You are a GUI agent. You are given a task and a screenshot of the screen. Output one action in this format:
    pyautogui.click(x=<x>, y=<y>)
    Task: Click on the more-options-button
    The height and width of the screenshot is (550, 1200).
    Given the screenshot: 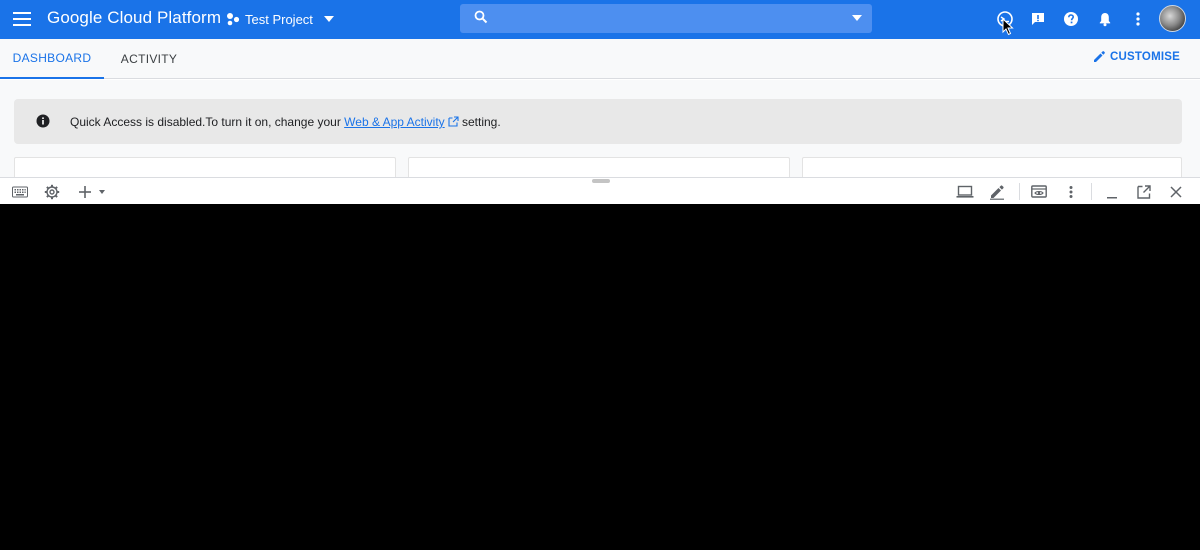 What is the action you would take?
    pyautogui.click(x=1138, y=19)
    